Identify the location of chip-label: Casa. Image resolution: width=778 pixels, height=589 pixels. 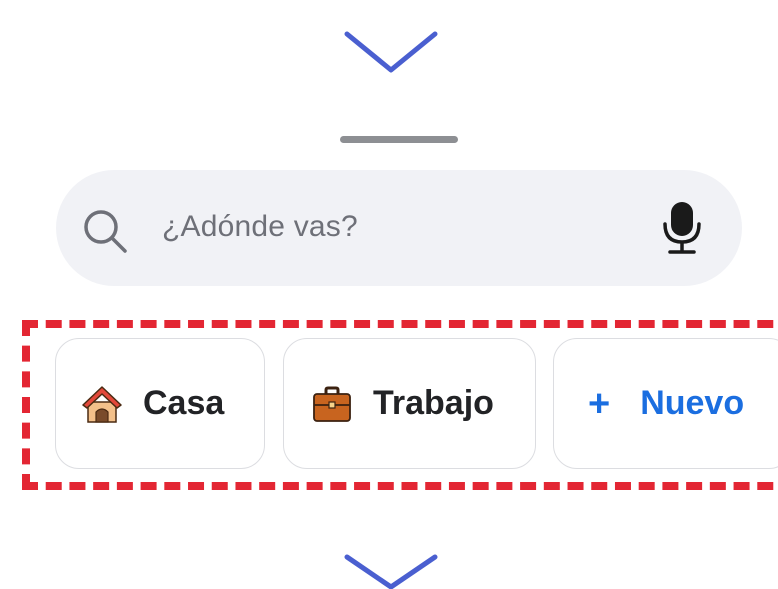
(184, 403).